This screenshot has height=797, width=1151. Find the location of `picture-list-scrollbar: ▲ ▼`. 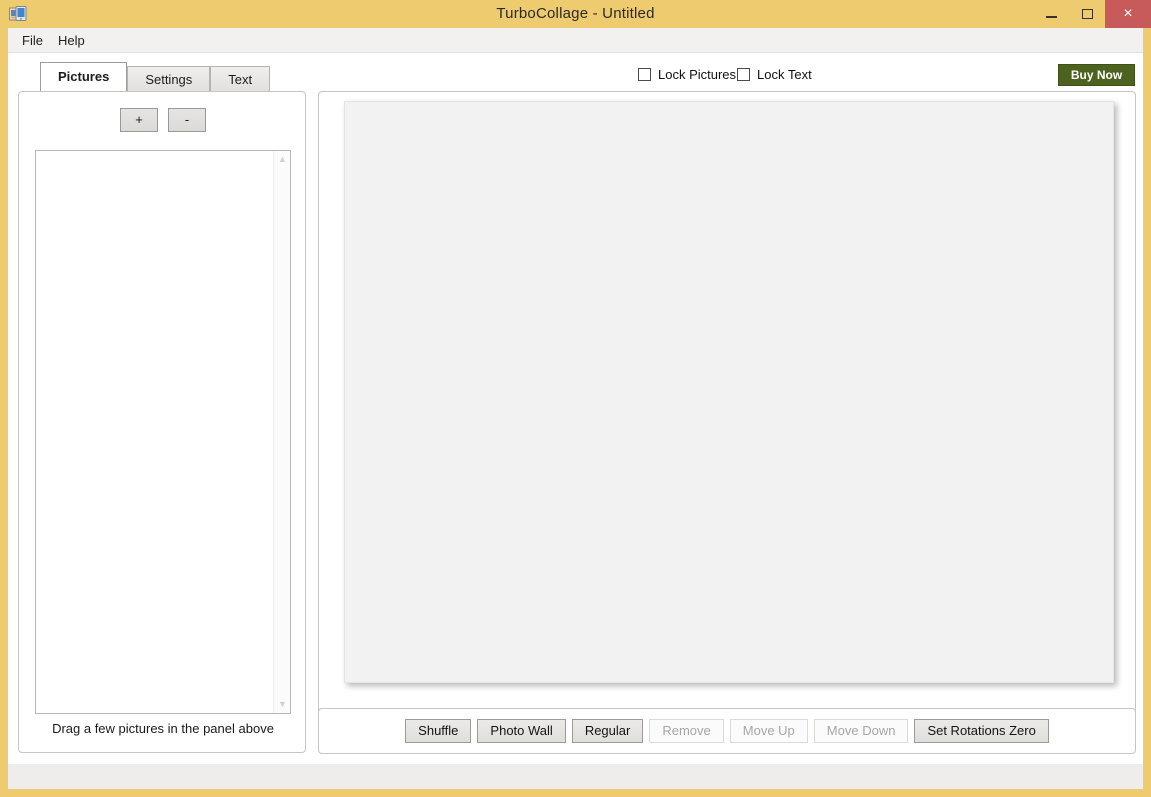

picture-list-scrollbar: ▲ ▼ is located at coordinates (281, 432).